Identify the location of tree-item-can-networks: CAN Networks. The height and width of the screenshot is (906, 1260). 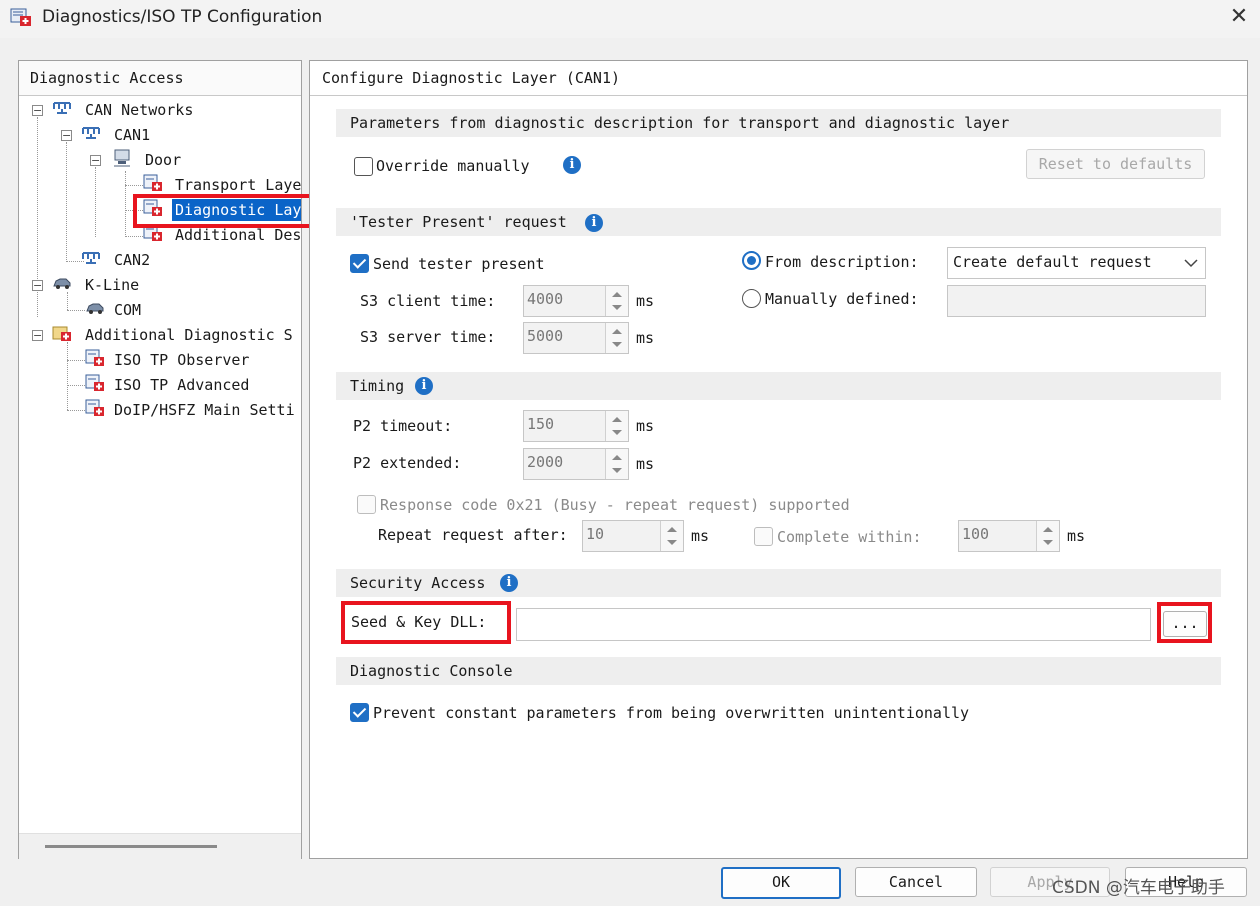
(139, 110).